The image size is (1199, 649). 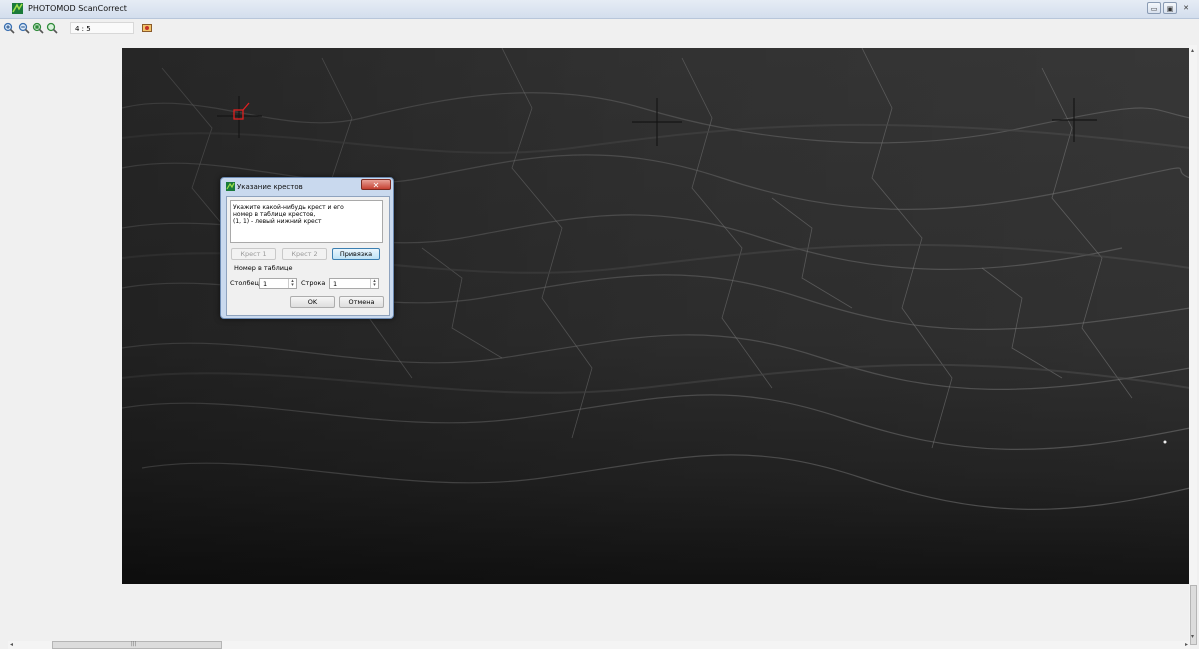 What do you see at coordinates (599, 9) in the screenshot?
I see `title-bar: PHOTOMOD ScanCorrect ▭ ▣ ✕` at bounding box center [599, 9].